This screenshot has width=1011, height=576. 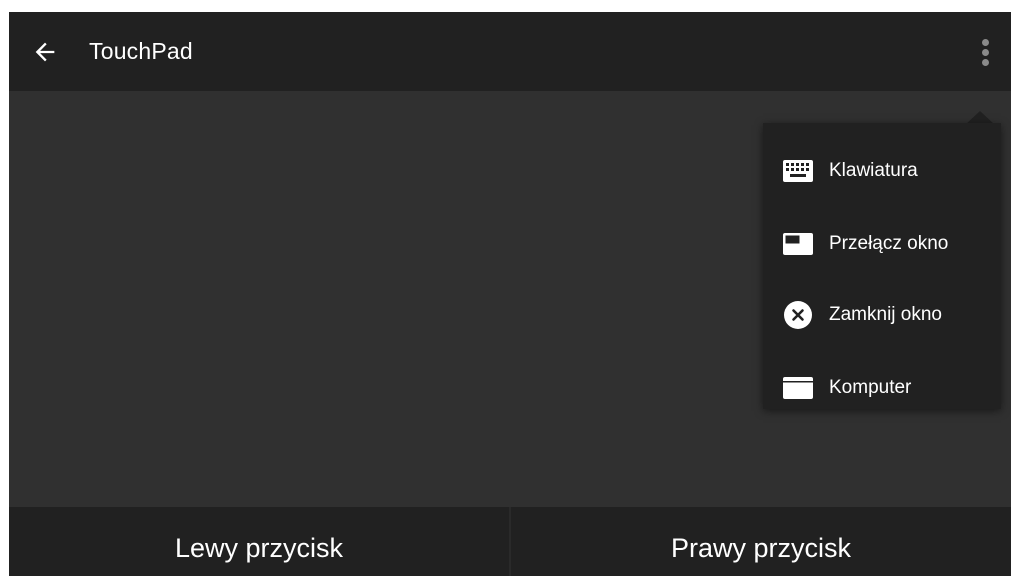 I want to click on overflow-menu-button, so click(x=985, y=52).